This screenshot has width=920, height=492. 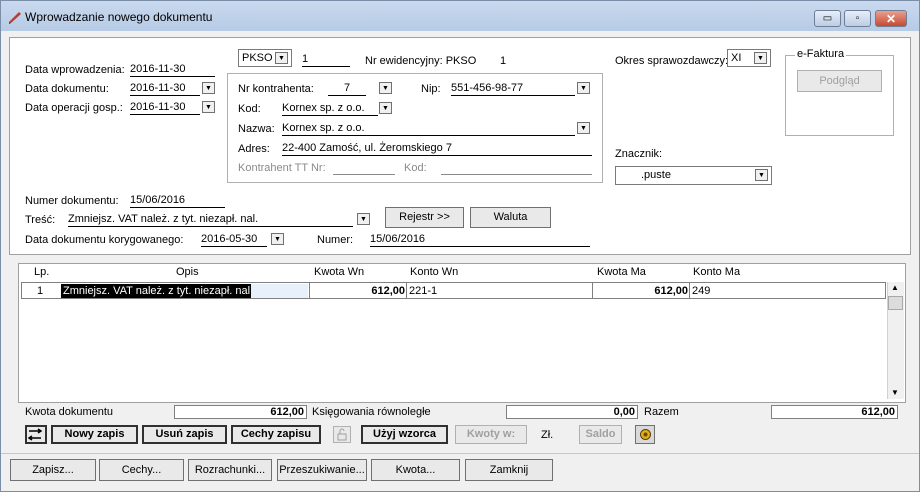 I want to click on name-dropdown-icon: ▼, so click(x=583, y=128).